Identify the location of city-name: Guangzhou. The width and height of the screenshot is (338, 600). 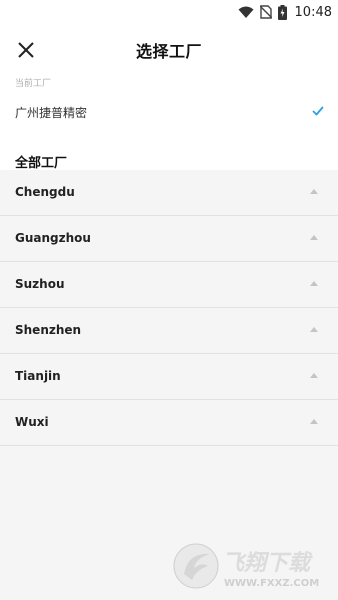
(53, 238).